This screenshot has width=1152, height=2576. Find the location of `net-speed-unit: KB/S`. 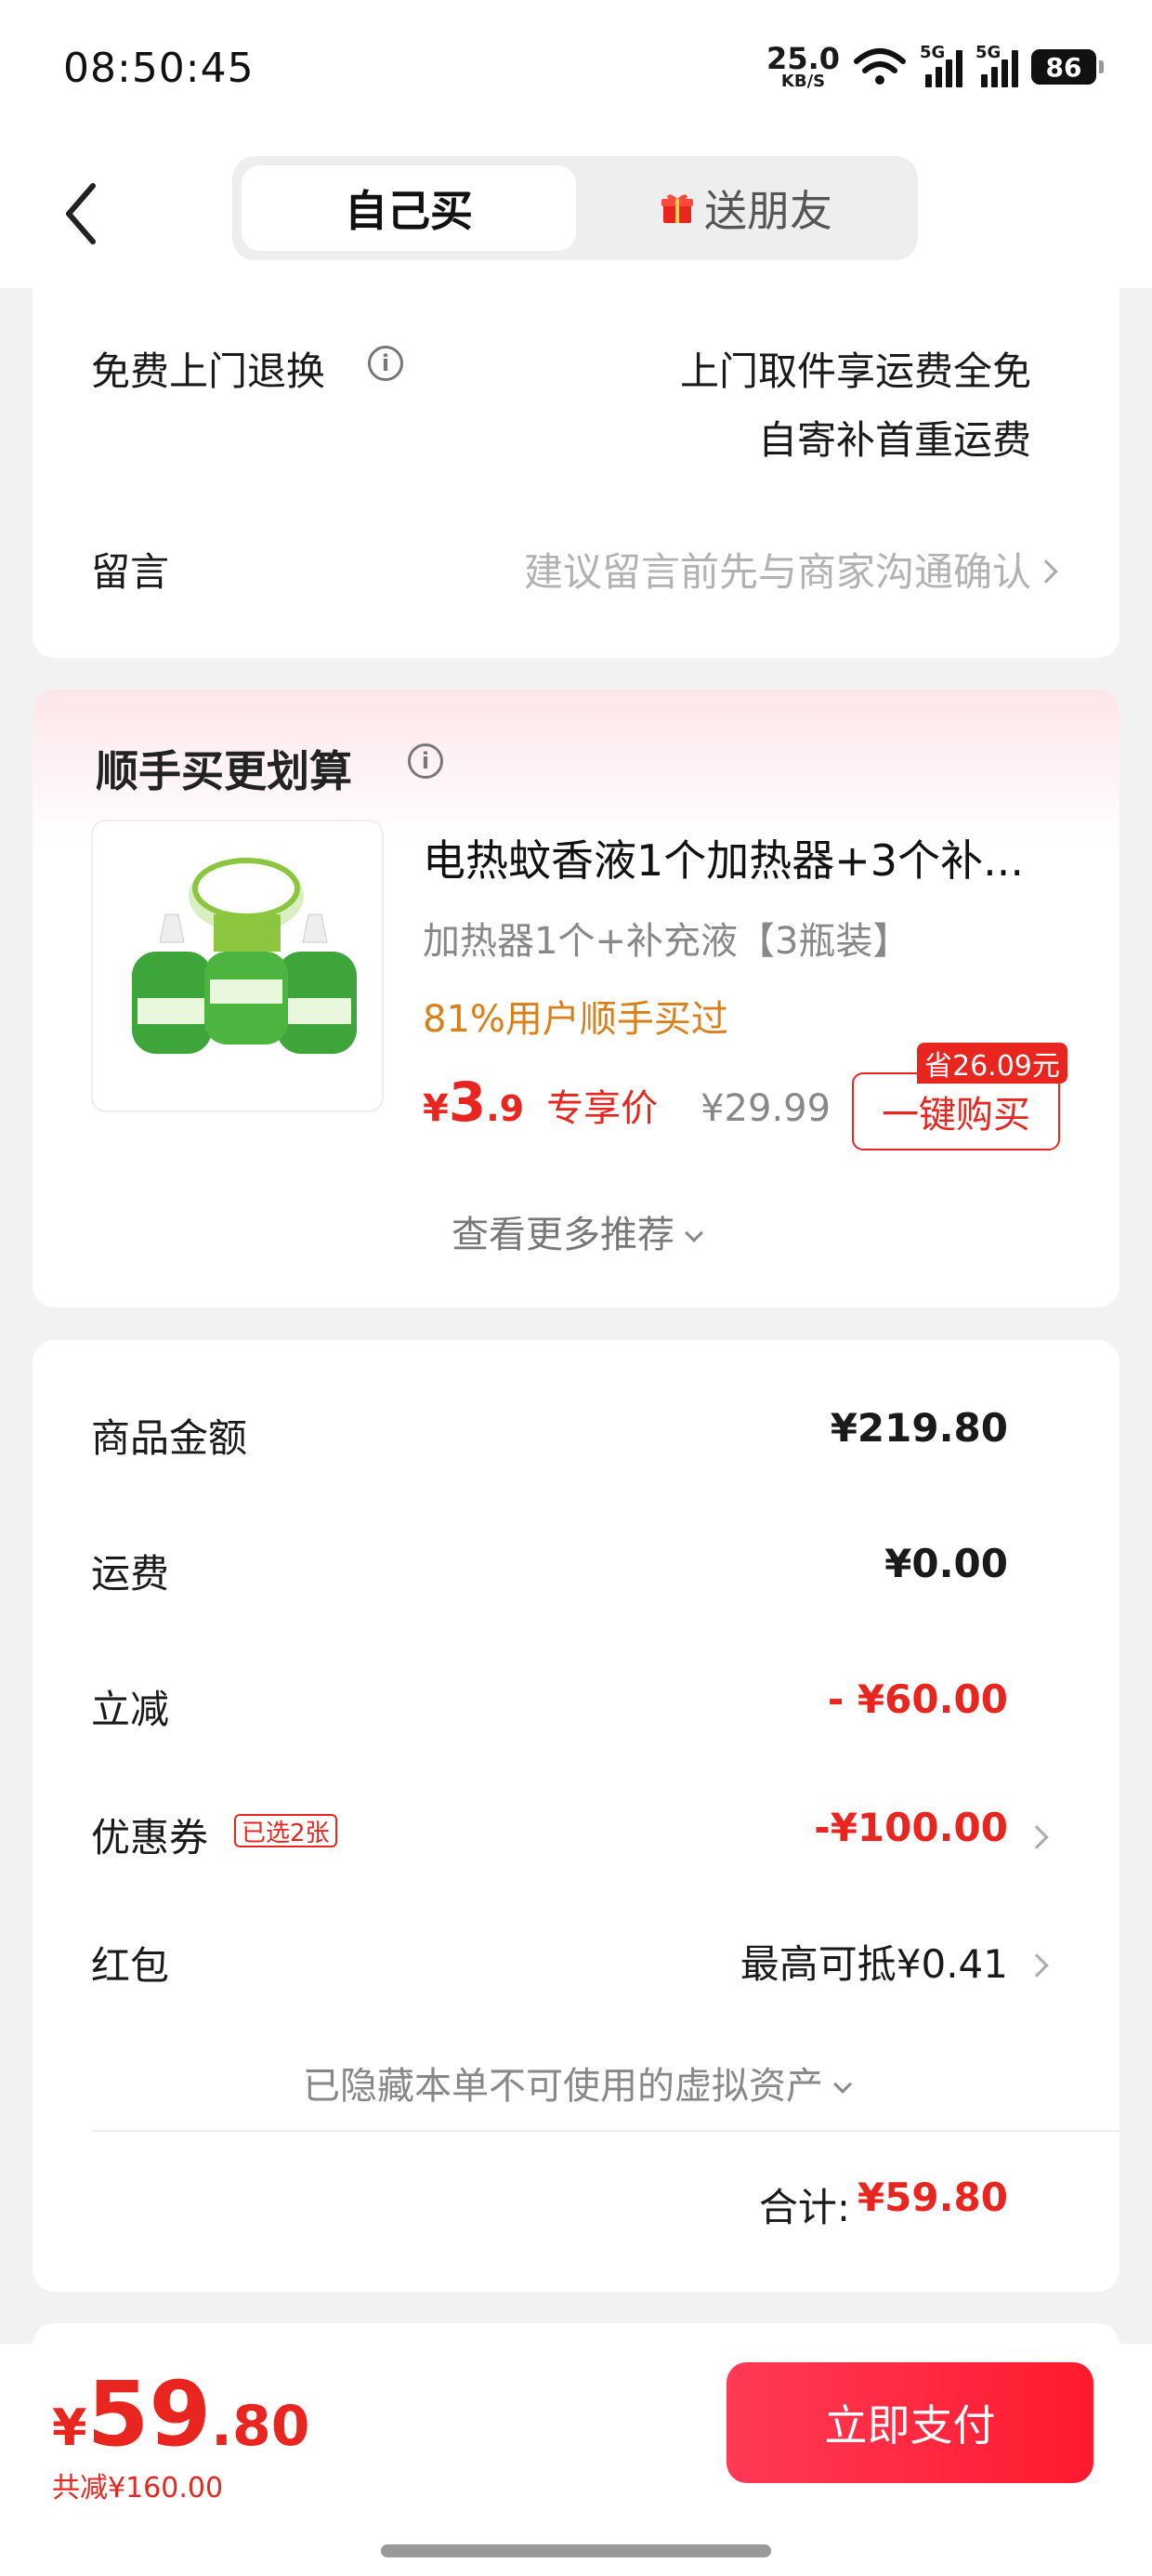

net-speed-unit: KB/S is located at coordinates (803, 81).